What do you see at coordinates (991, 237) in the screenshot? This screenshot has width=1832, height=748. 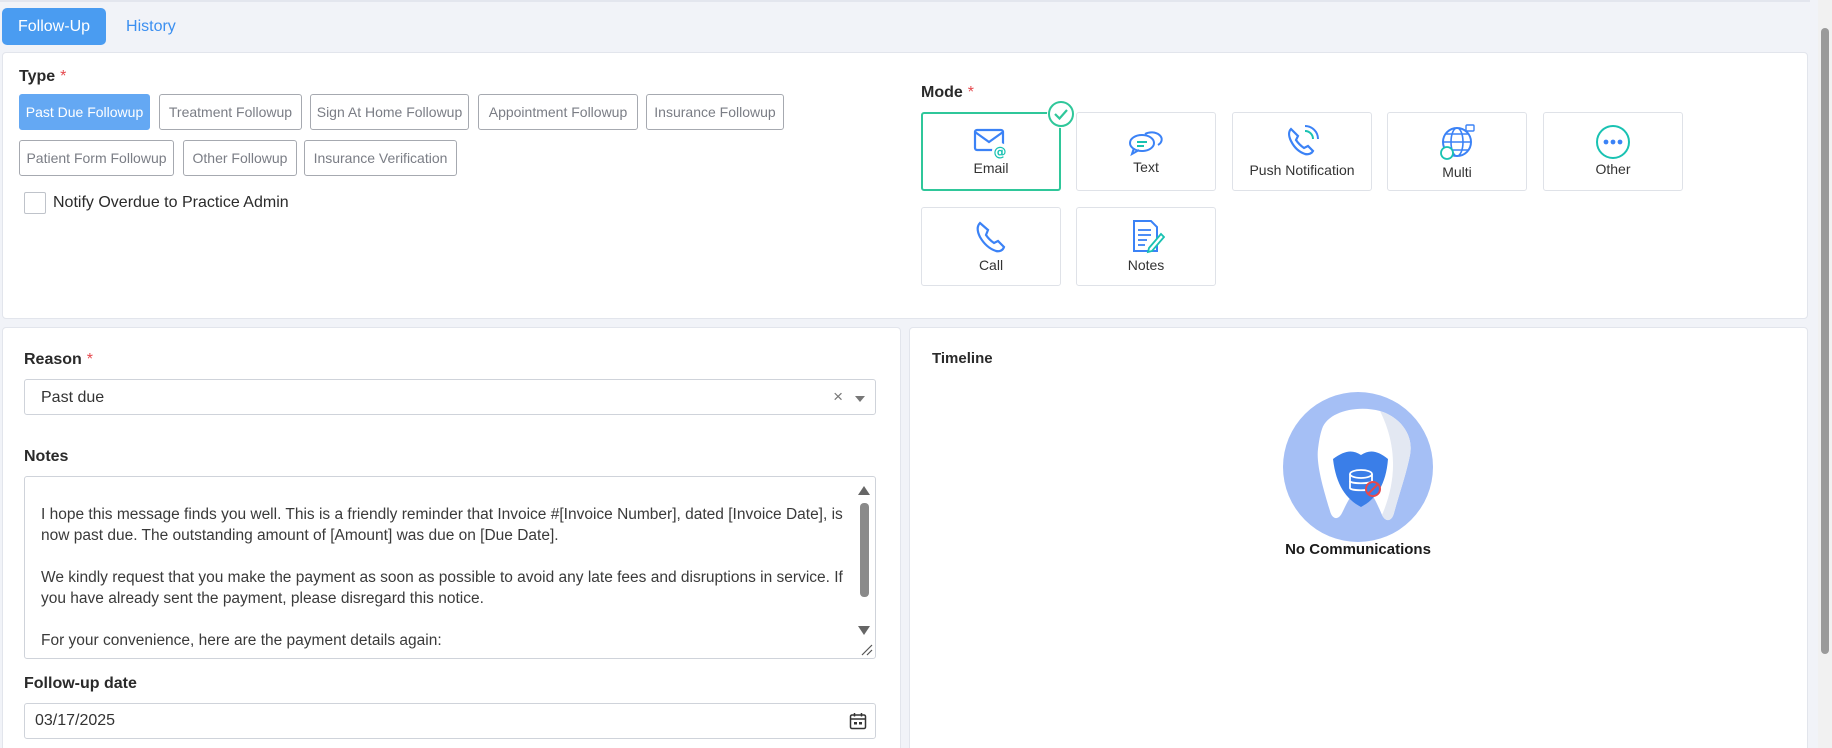 I see `phone-icon` at bounding box center [991, 237].